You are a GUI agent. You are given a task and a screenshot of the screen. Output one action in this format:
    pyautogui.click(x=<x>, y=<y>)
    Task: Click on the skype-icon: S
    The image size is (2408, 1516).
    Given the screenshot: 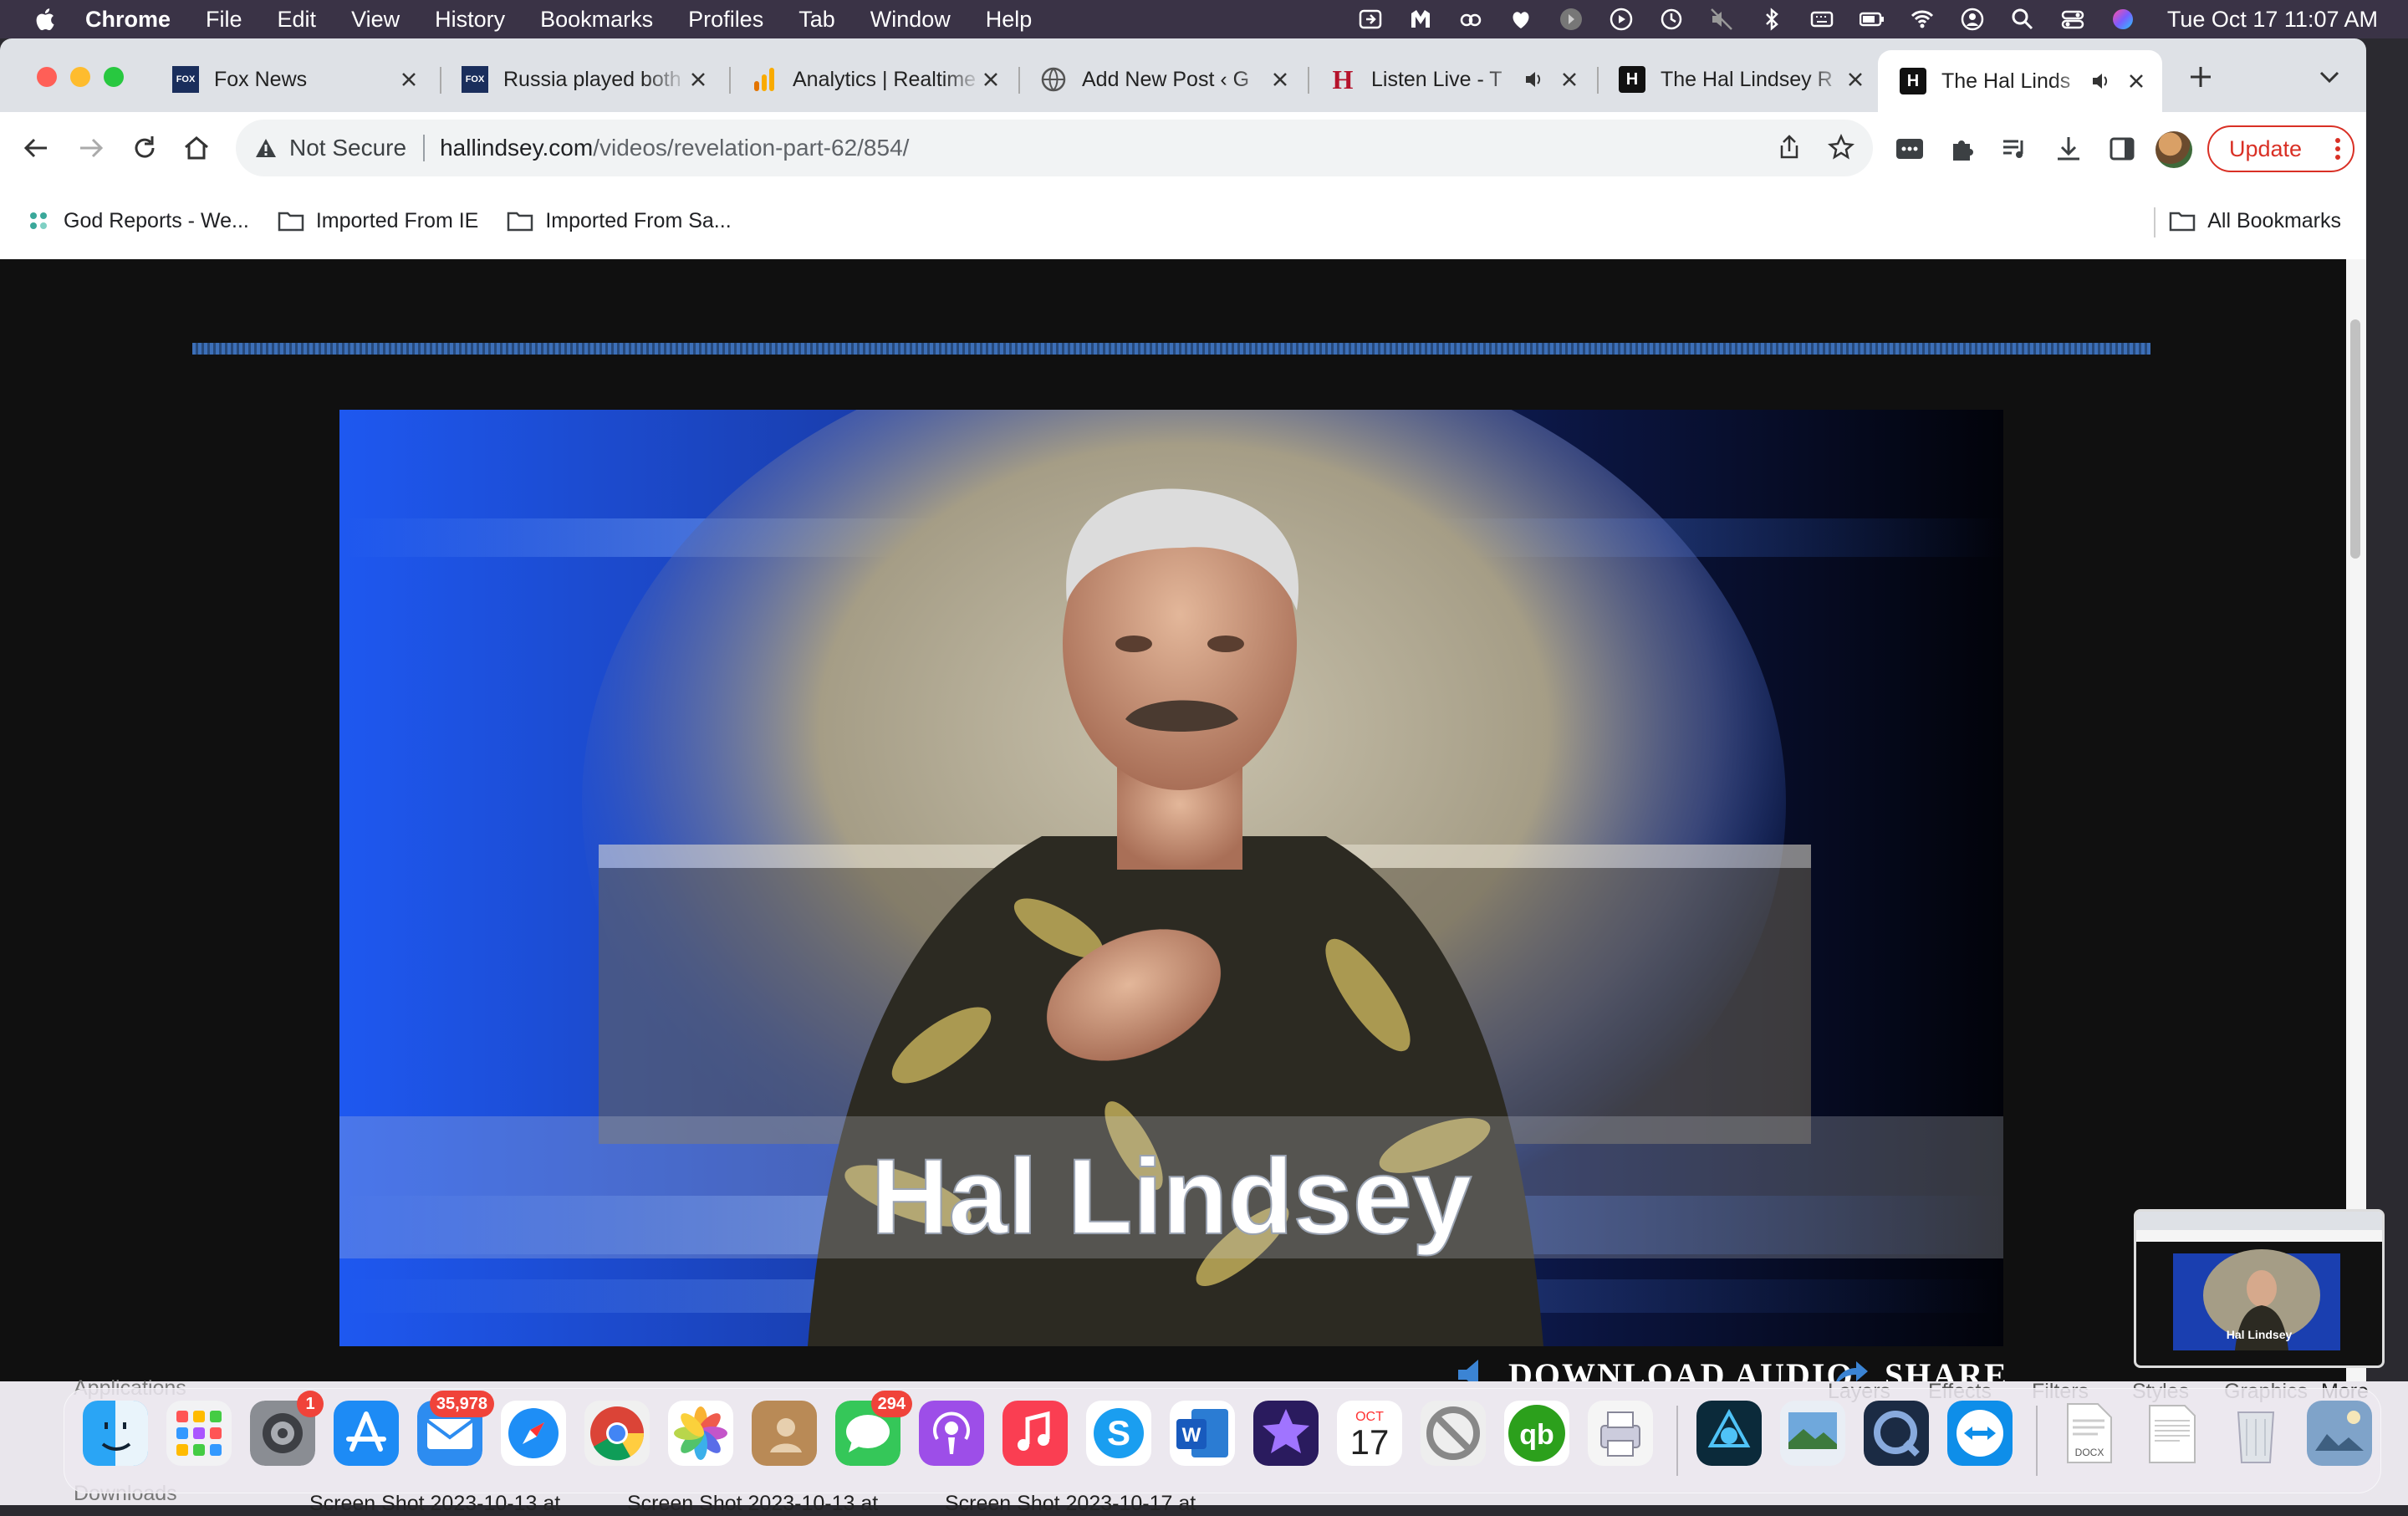 What is the action you would take?
    pyautogui.click(x=1118, y=1433)
    